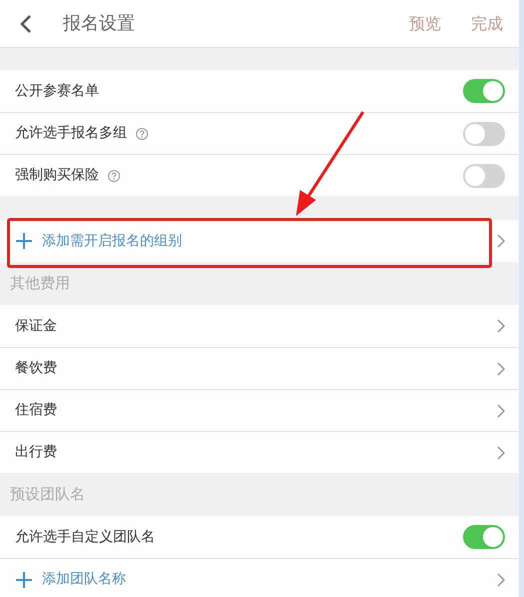 The width and height of the screenshot is (524, 597). What do you see at coordinates (40, 283) in the screenshot?
I see `section-header: 其他费用` at bounding box center [40, 283].